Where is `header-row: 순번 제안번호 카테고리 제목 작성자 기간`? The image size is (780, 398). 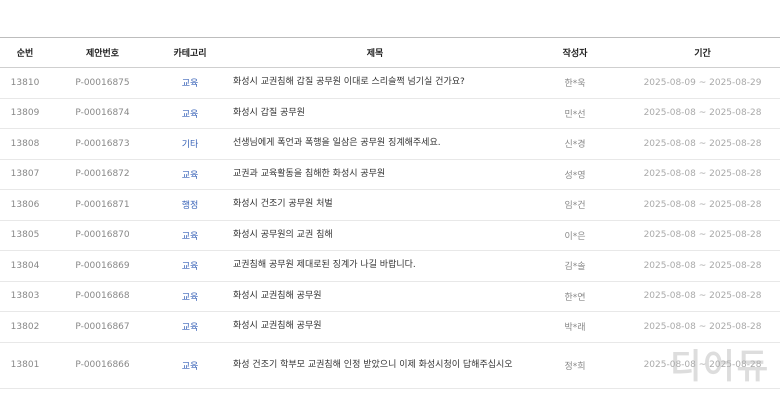 header-row: 순번 제안번호 카테고리 제목 작성자 기간 is located at coordinates (390, 52).